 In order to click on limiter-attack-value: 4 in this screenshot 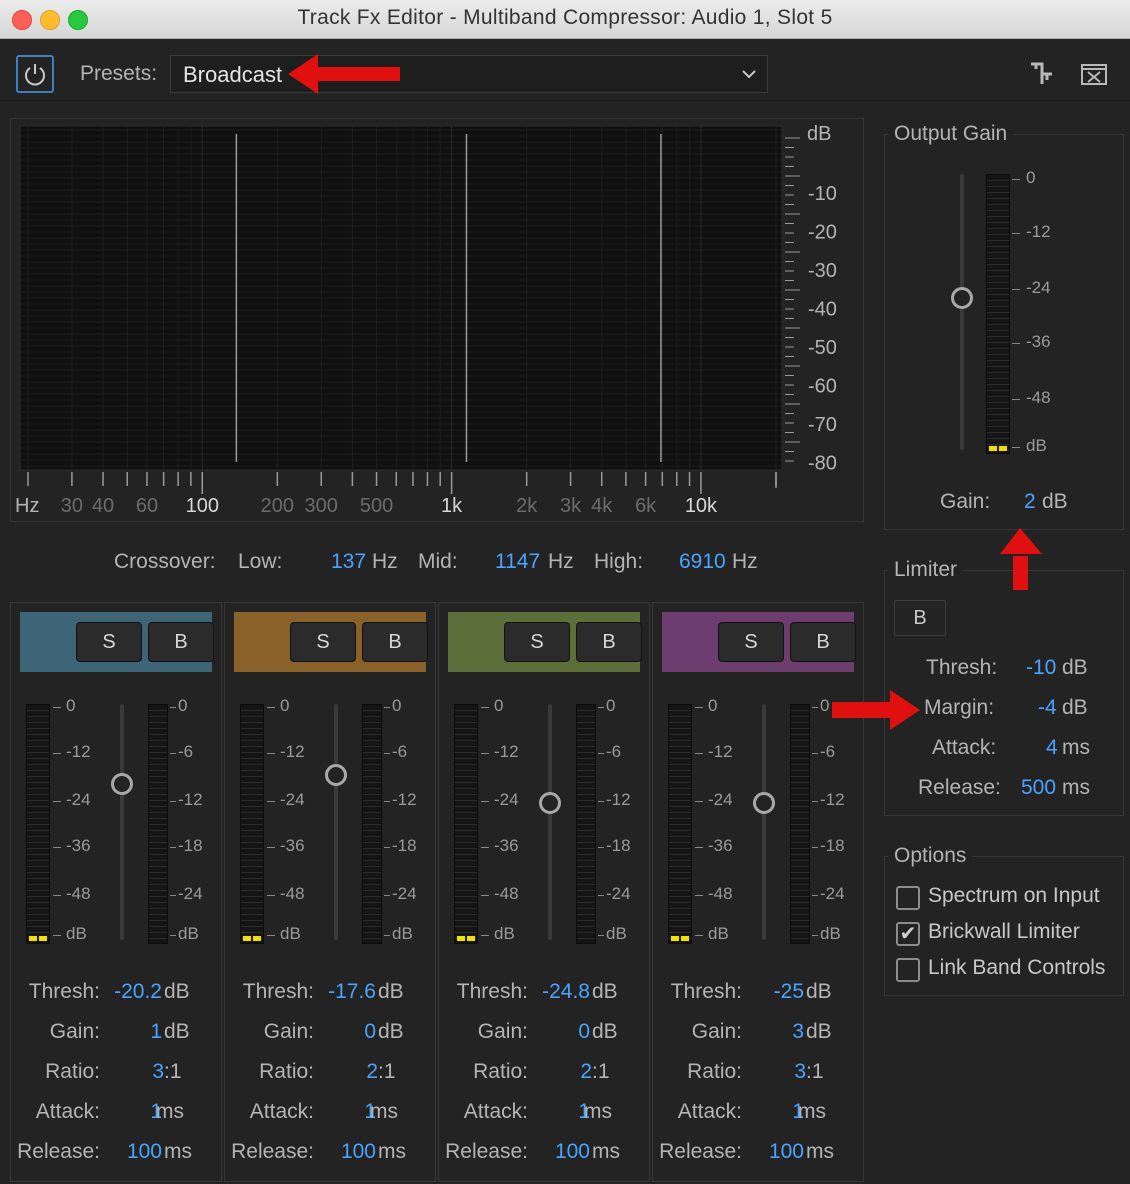, I will do `click(1052, 748)`.